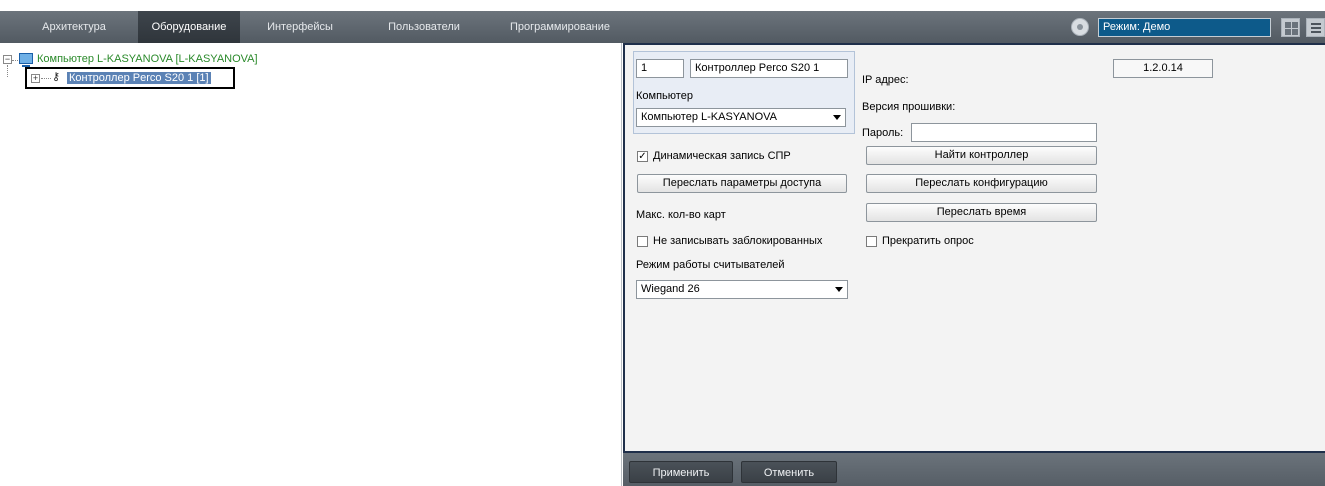  Describe the element at coordinates (664, 96) in the screenshot. I see `computer-label: Компьютер` at that location.